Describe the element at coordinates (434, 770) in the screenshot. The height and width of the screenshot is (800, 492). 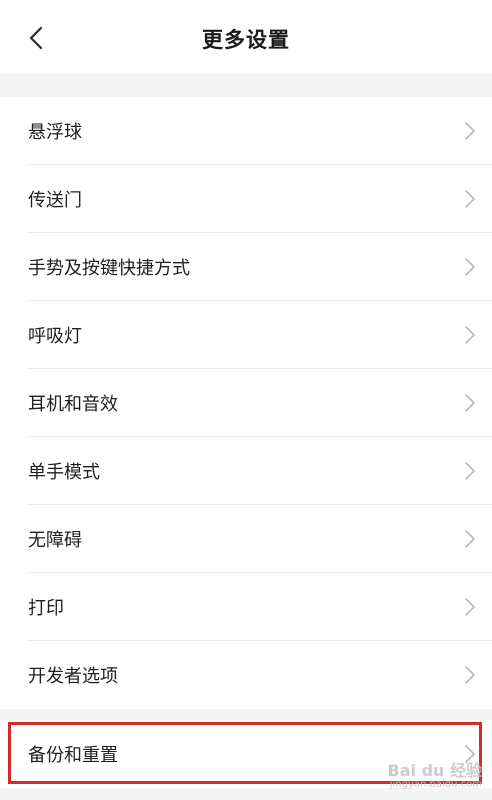
I see `watermark-logo: Bai du 经验` at that location.